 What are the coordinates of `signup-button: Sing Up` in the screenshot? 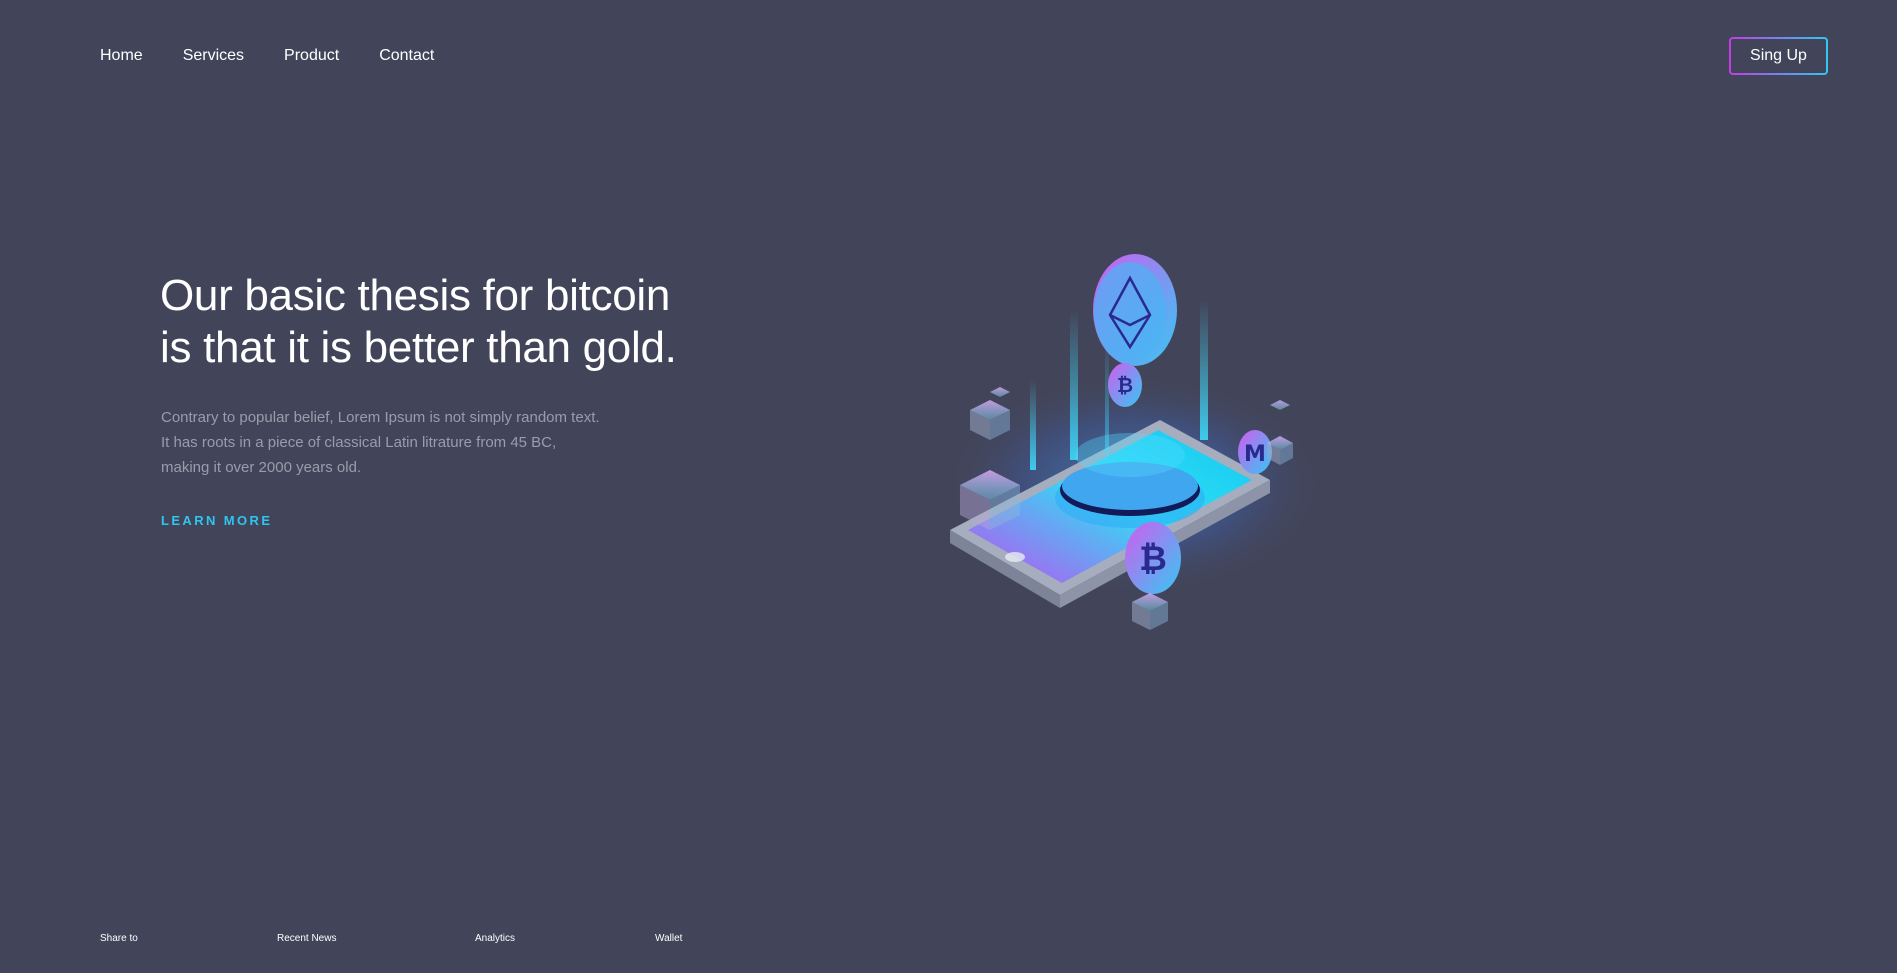 It's located at (1778, 56).